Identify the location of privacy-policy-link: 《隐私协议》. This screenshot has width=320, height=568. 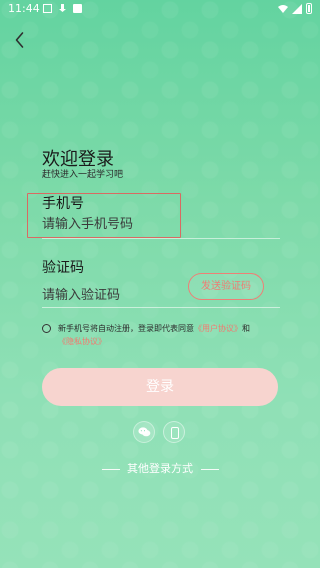
(82, 341).